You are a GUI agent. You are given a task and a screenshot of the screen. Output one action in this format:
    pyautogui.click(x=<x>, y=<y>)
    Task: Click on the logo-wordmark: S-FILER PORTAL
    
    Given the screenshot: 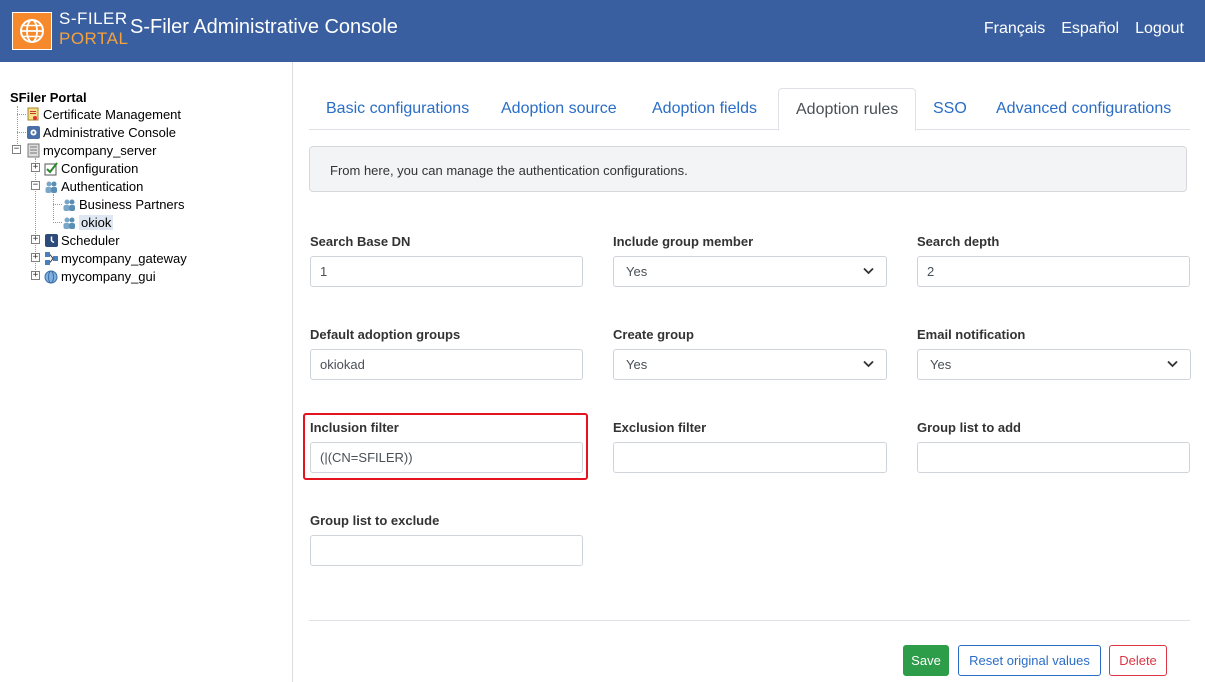 What is the action you would take?
    pyautogui.click(x=93, y=28)
    